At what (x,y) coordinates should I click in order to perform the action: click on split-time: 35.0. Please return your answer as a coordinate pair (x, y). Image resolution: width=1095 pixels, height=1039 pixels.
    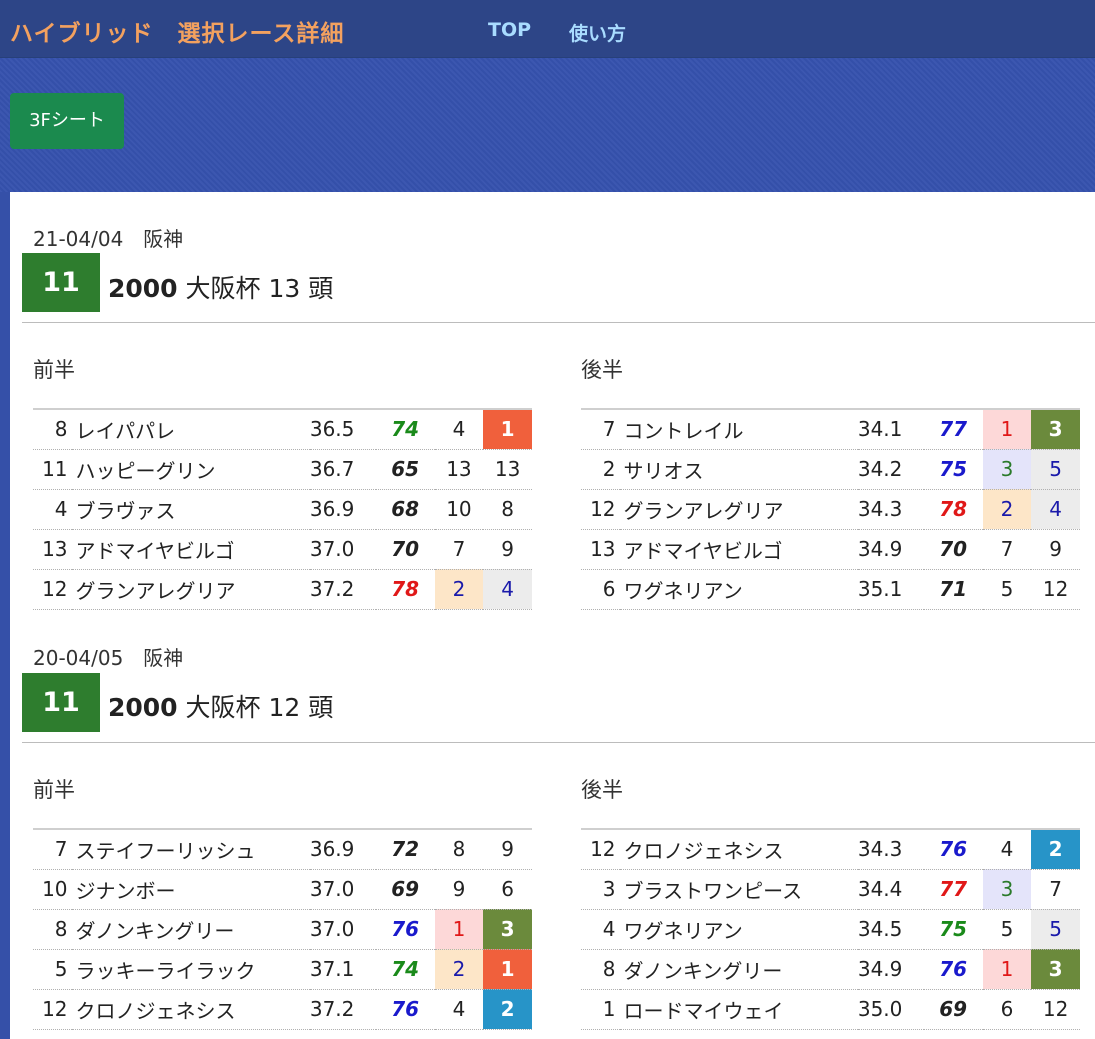
    Looking at the image, I should click on (890, 1009).